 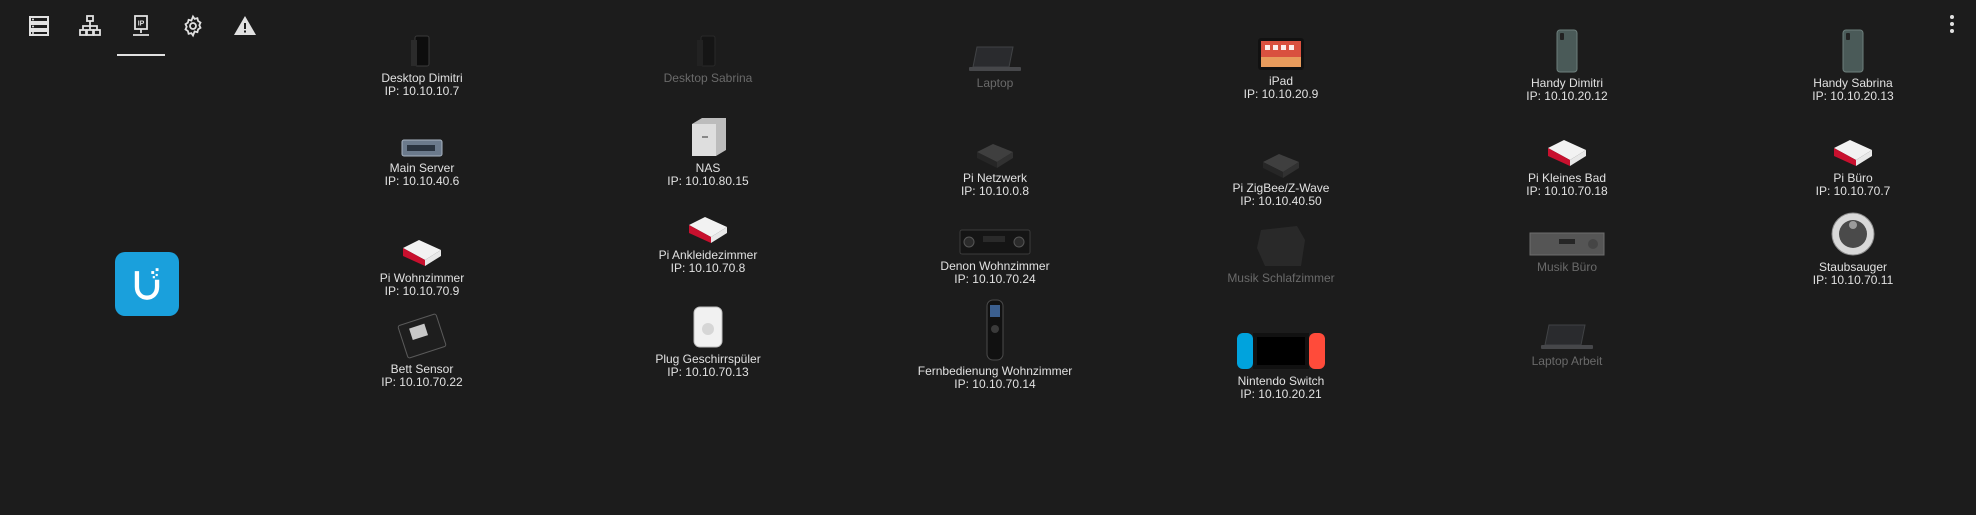 What do you see at coordinates (708, 255) in the screenshot?
I see `device-name: Pi Ankleidezimmer` at bounding box center [708, 255].